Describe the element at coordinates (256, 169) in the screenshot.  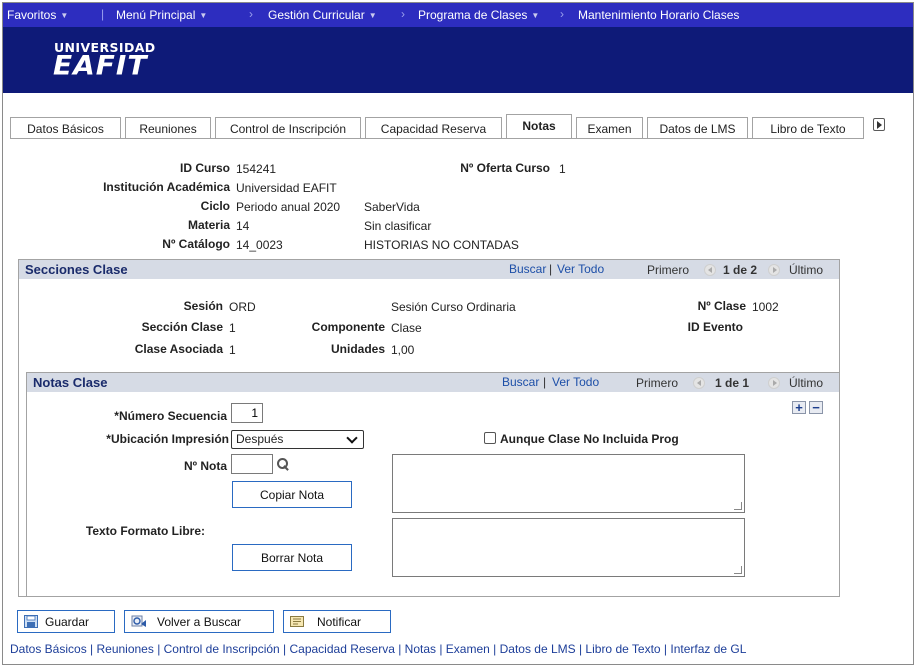
I see `id-curso-value: 154241` at that location.